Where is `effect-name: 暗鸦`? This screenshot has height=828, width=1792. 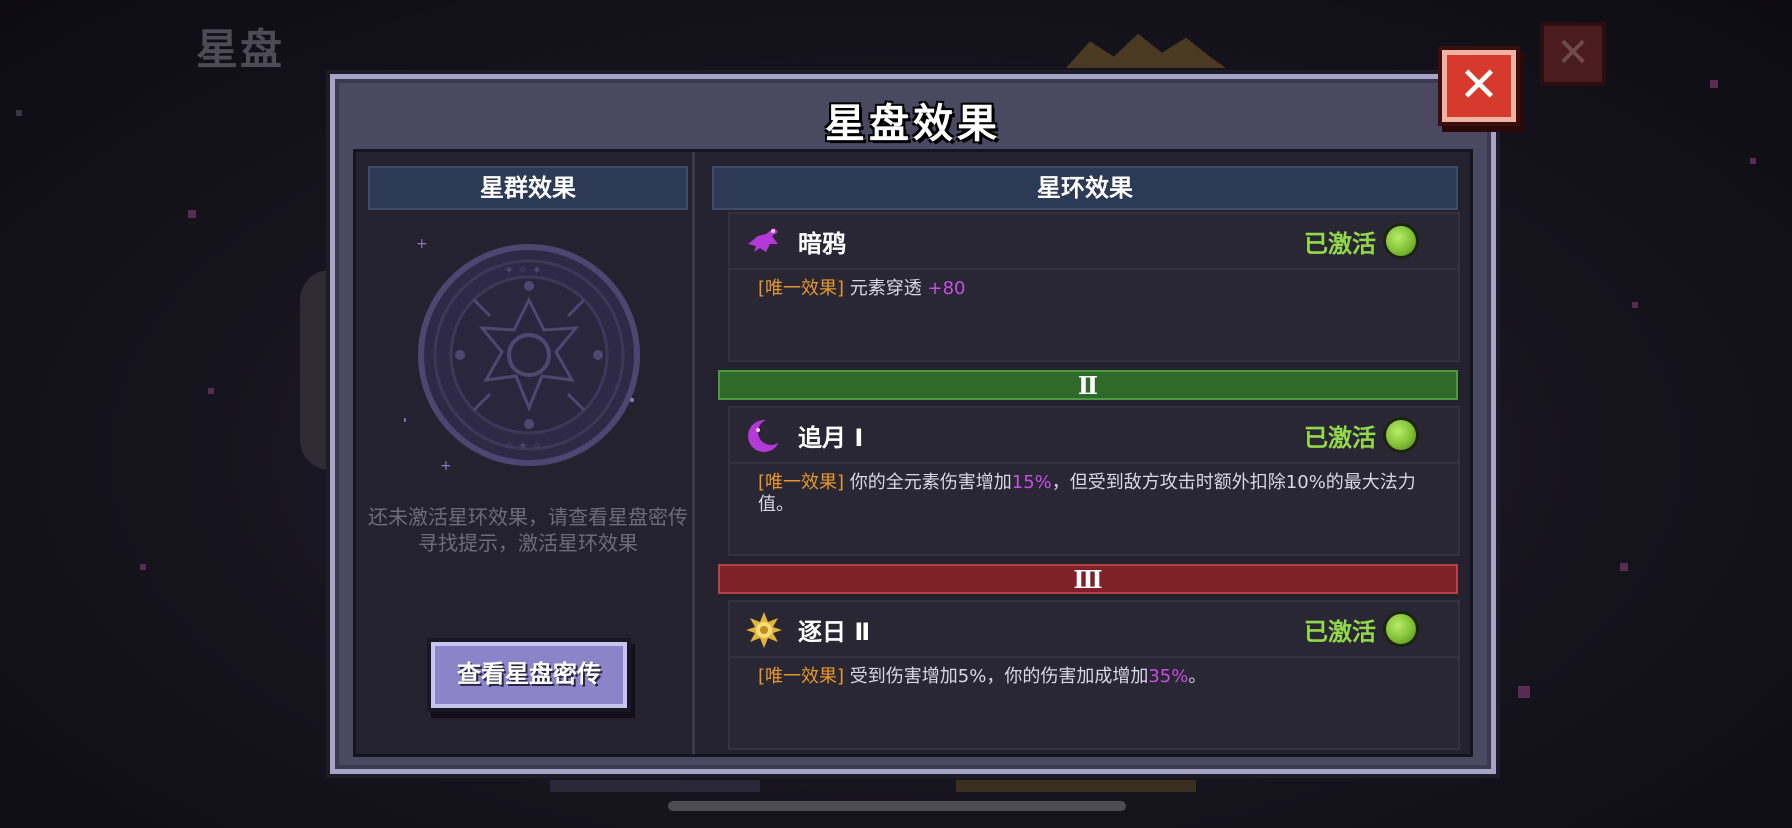
effect-name: 暗鸦 is located at coordinates (822, 244).